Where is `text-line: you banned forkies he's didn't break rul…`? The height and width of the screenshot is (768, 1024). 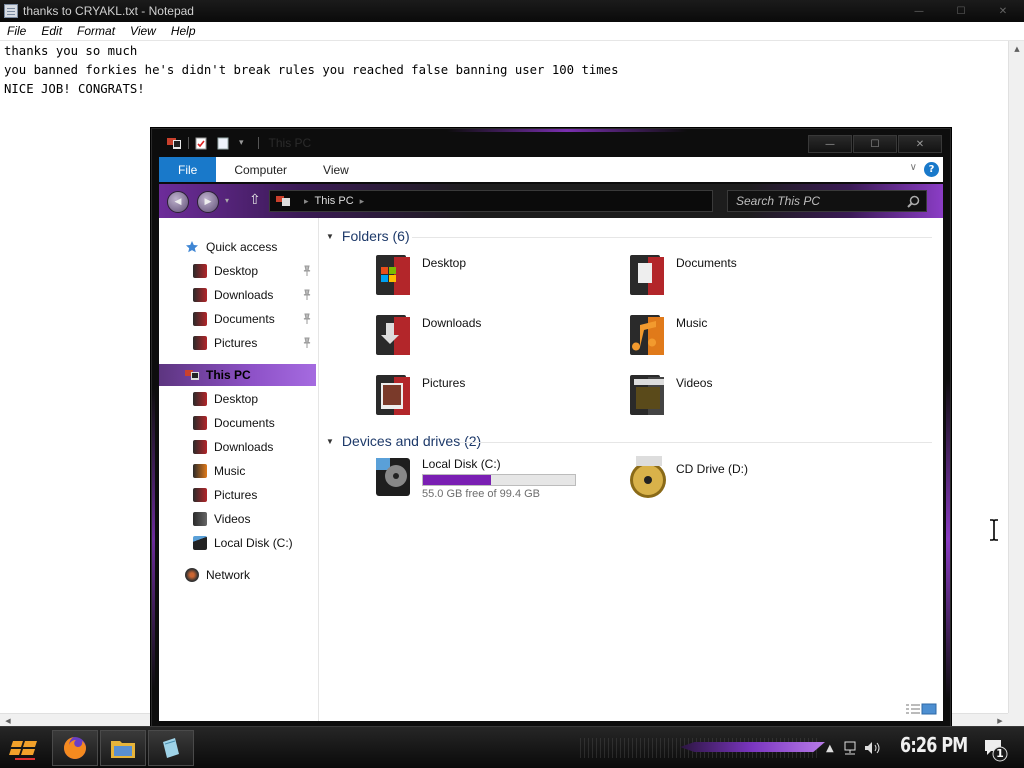 text-line: you banned forkies he's didn't break rul… is located at coordinates (311, 70).